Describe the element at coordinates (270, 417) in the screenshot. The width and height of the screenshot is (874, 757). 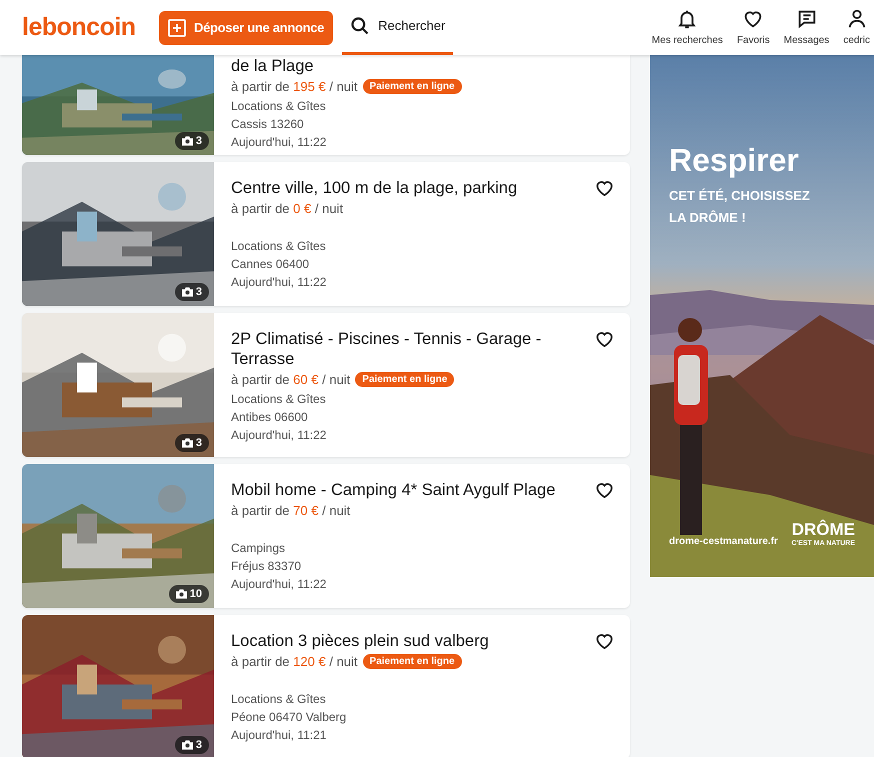
I see `listing-location: Antibes 06600` at that location.